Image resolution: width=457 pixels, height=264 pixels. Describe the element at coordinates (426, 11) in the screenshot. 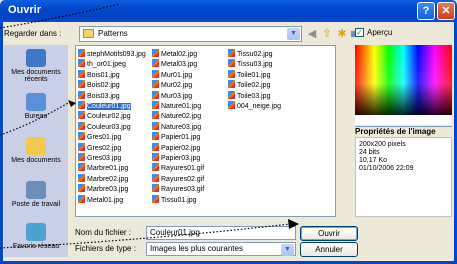

I see `help-button: ?` at that location.